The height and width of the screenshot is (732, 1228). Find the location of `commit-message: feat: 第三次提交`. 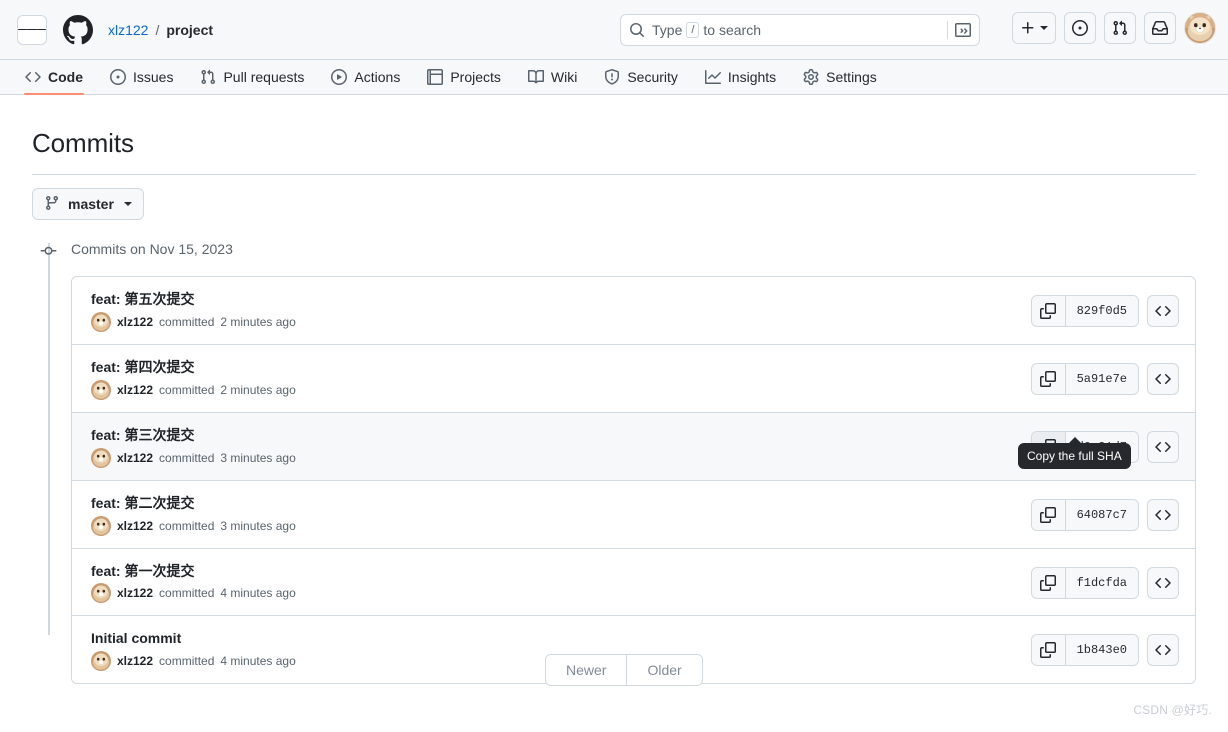

commit-message: feat: 第三次提交 is located at coordinates (193, 435).